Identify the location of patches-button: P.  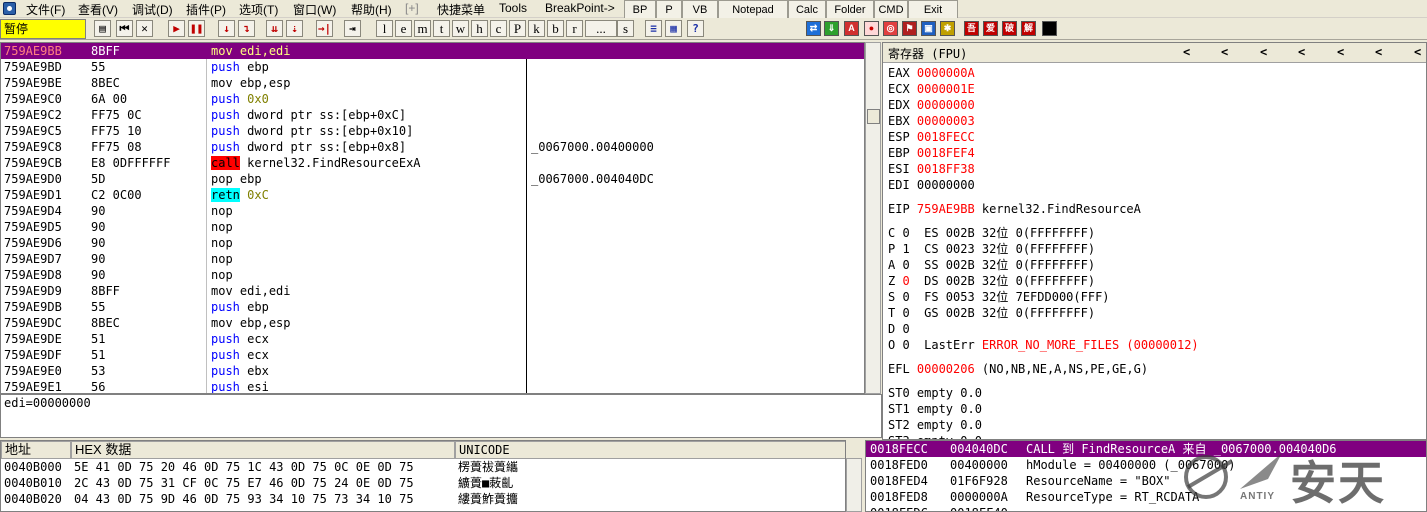
(517, 28).